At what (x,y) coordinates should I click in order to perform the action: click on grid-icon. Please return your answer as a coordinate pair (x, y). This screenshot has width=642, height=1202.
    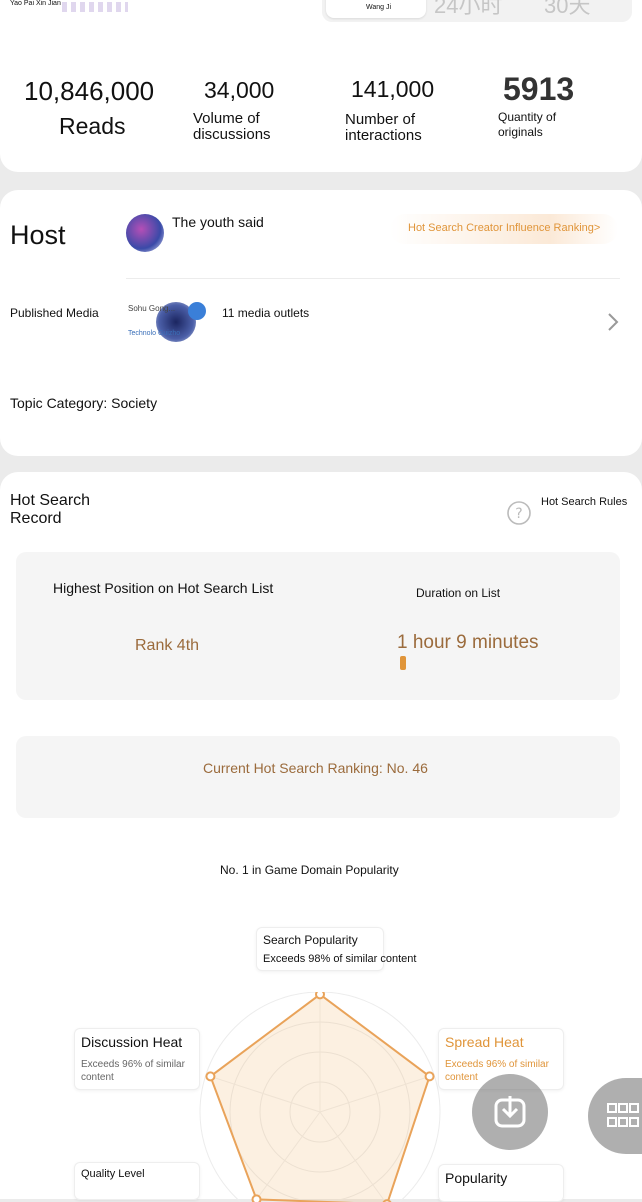
    Looking at the image, I should click on (623, 1115).